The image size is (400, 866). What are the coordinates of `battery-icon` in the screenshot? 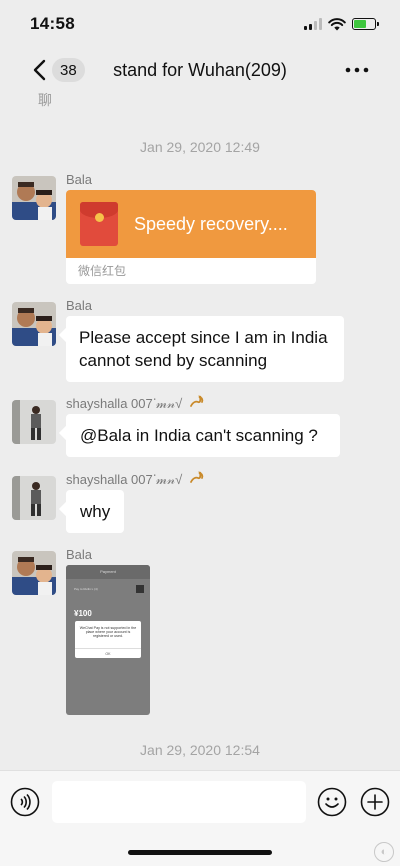 It's located at (365, 24).